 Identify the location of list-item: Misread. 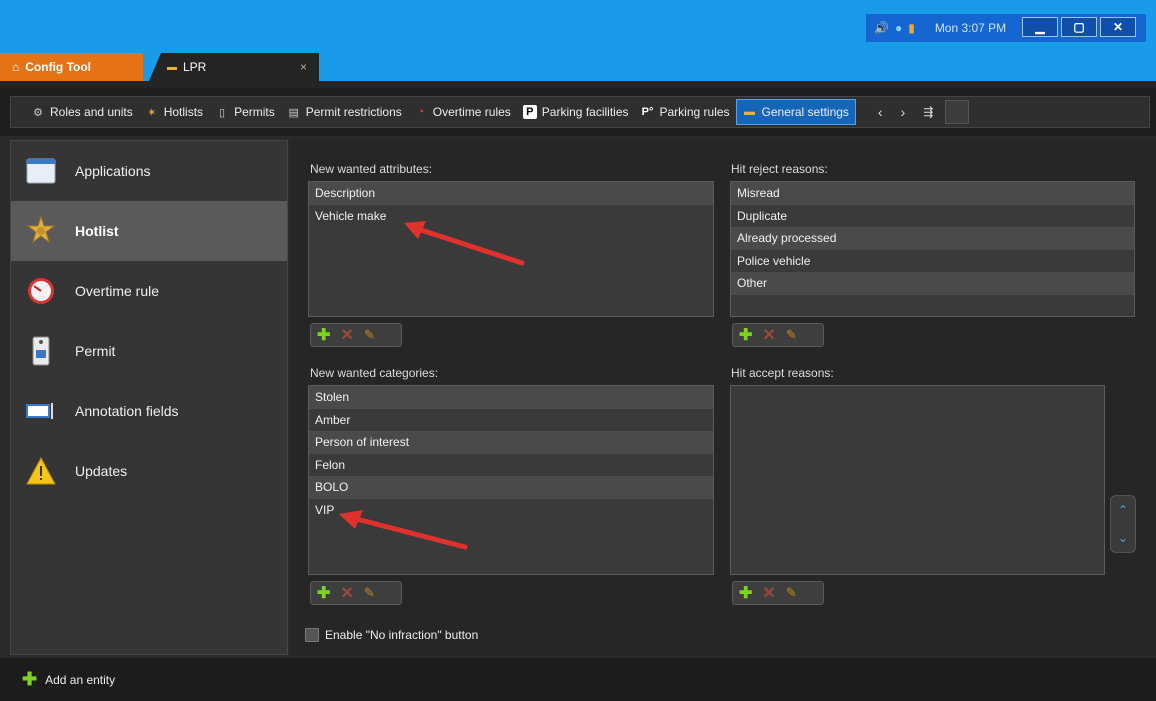
(932, 193).